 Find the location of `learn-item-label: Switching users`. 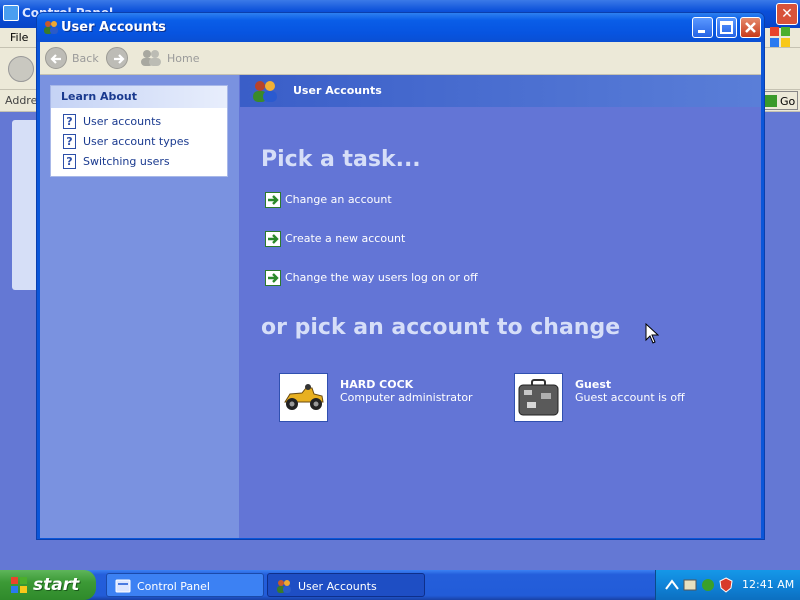

learn-item-label: Switching users is located at coordinates (126, 161).